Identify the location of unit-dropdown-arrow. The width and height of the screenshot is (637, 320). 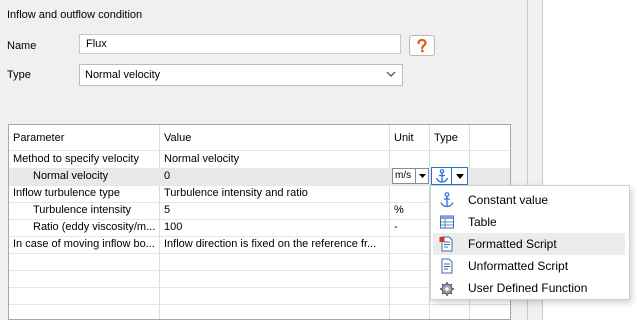
(421, 176).